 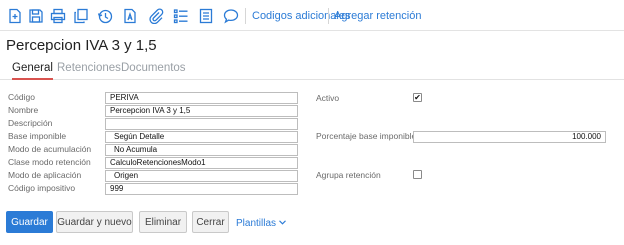 What do you see at coordinates (417, 97) in the screenshot?
I see `activo-checkbox: ✔` at bounding box center [417, 97].